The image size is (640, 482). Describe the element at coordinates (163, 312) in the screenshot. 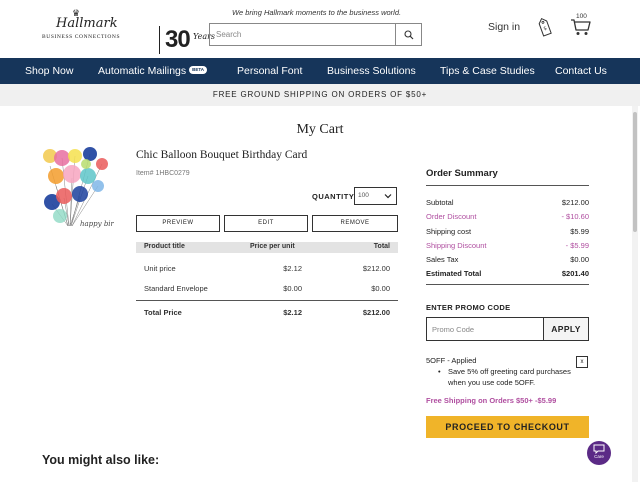

I see `total-price-label: Total Price` at that location.